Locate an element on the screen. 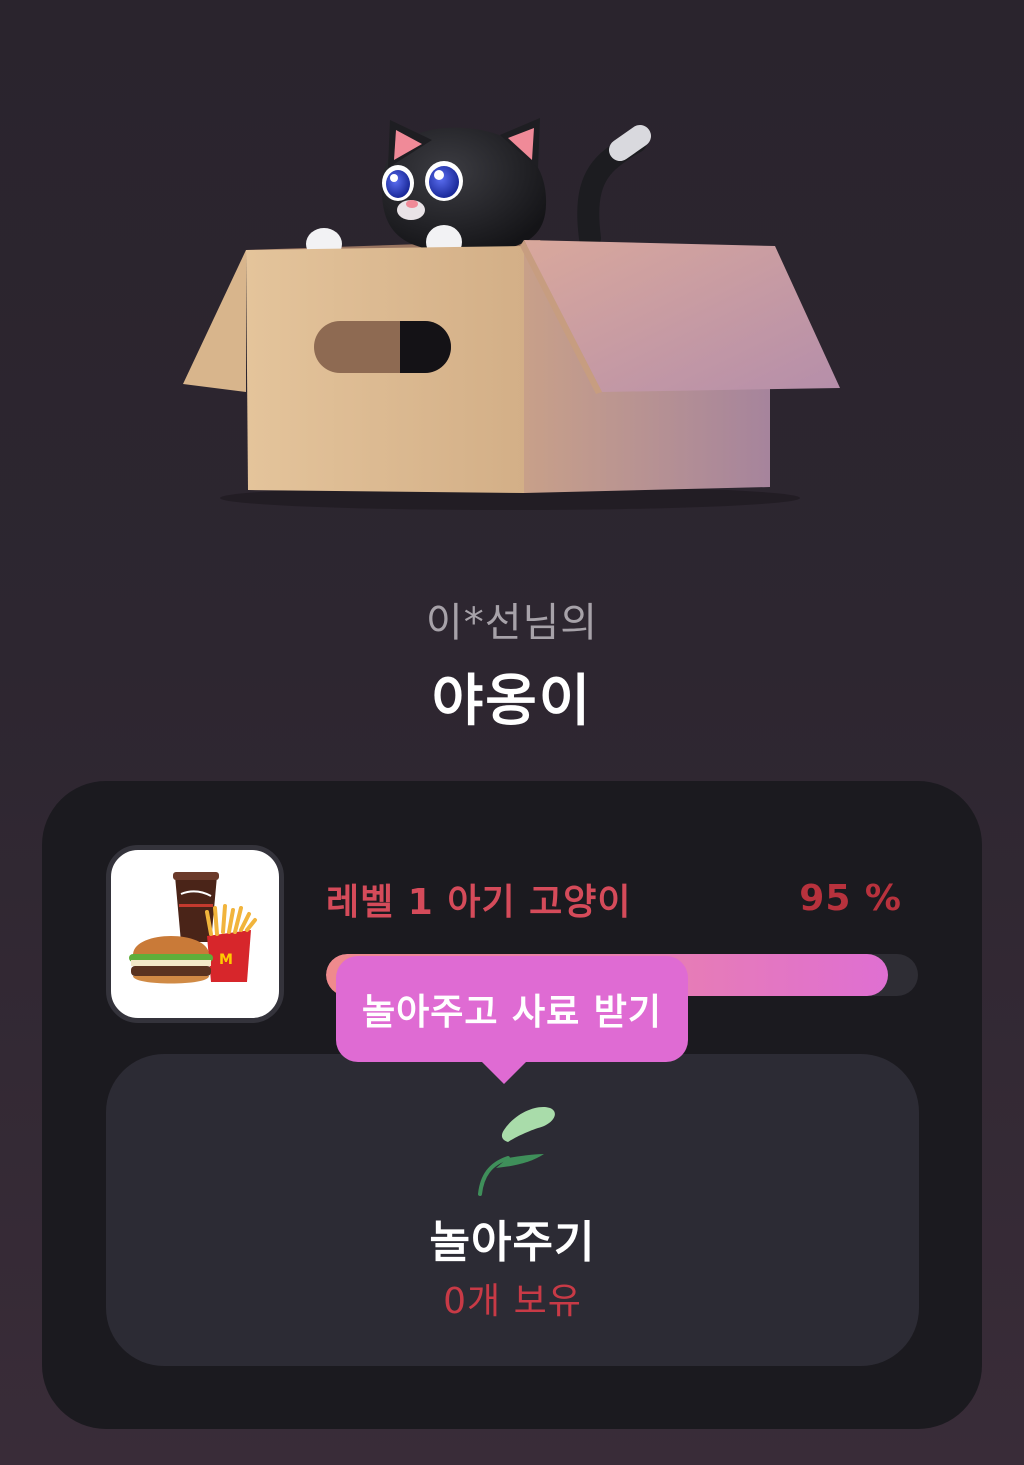 This screenshot has height=1465, width=1024. progress-value: 95 % is located at coordinates (850, 898).